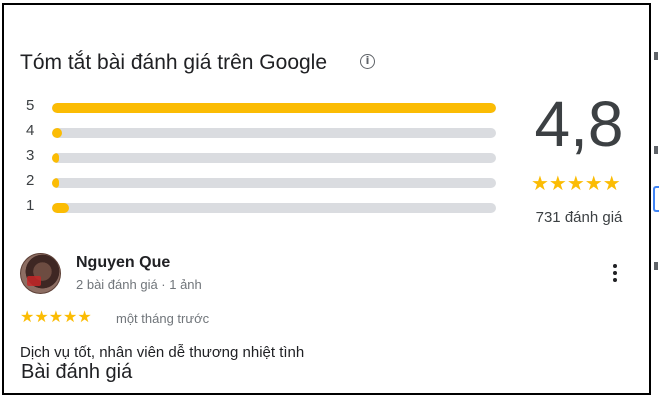 The width and height of the screenshot is (659, 401). What do you see at coordinates (30, 105) in the screenshot?
I see `rating-label: 5` at bounding box center [30, 105].